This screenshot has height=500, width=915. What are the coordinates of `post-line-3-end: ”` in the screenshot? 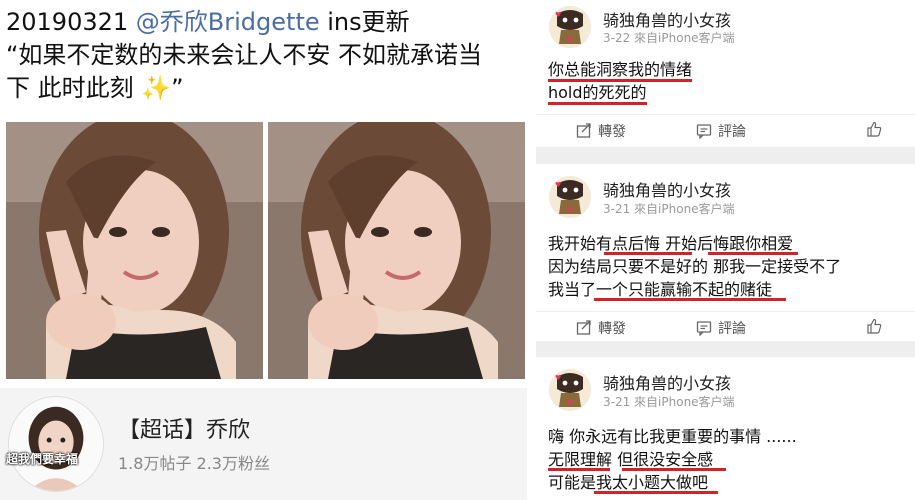 It's located at (177, 88).